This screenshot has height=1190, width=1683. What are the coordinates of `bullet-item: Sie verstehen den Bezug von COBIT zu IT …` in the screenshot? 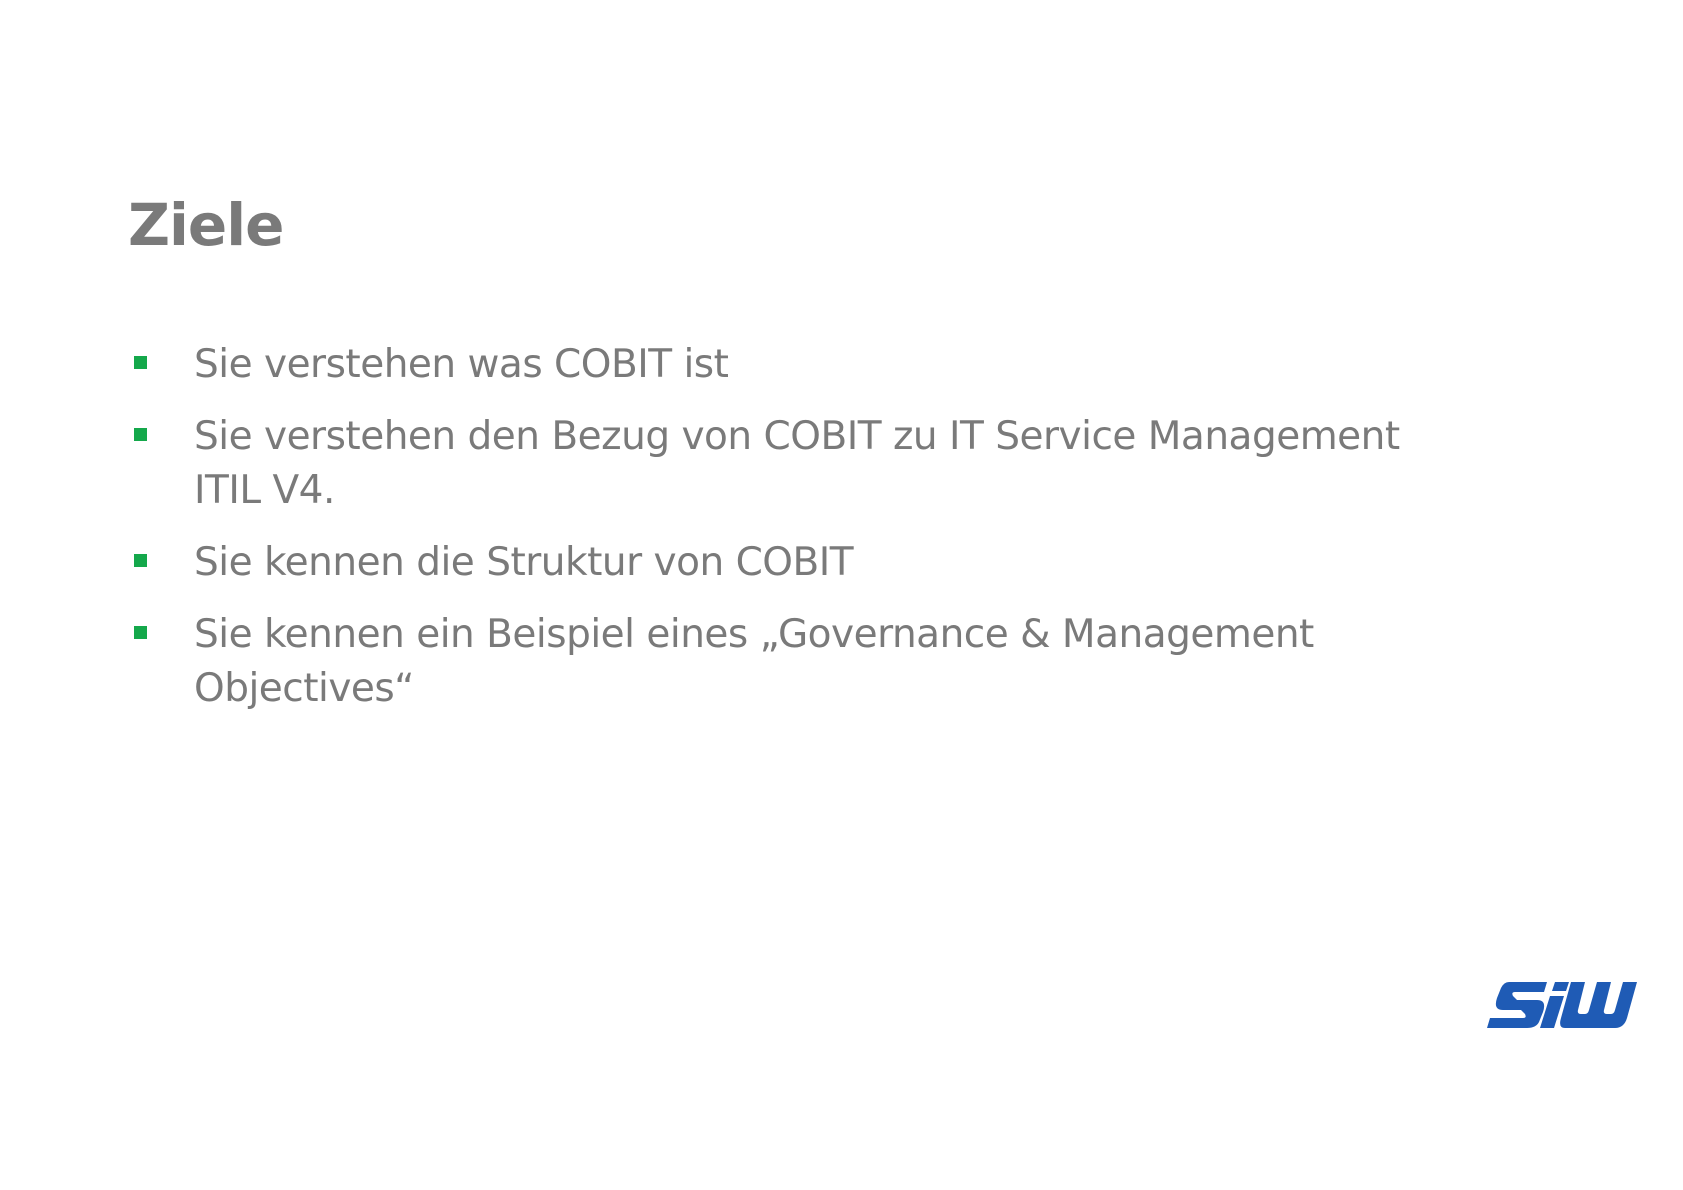 It's located at (800, 464).